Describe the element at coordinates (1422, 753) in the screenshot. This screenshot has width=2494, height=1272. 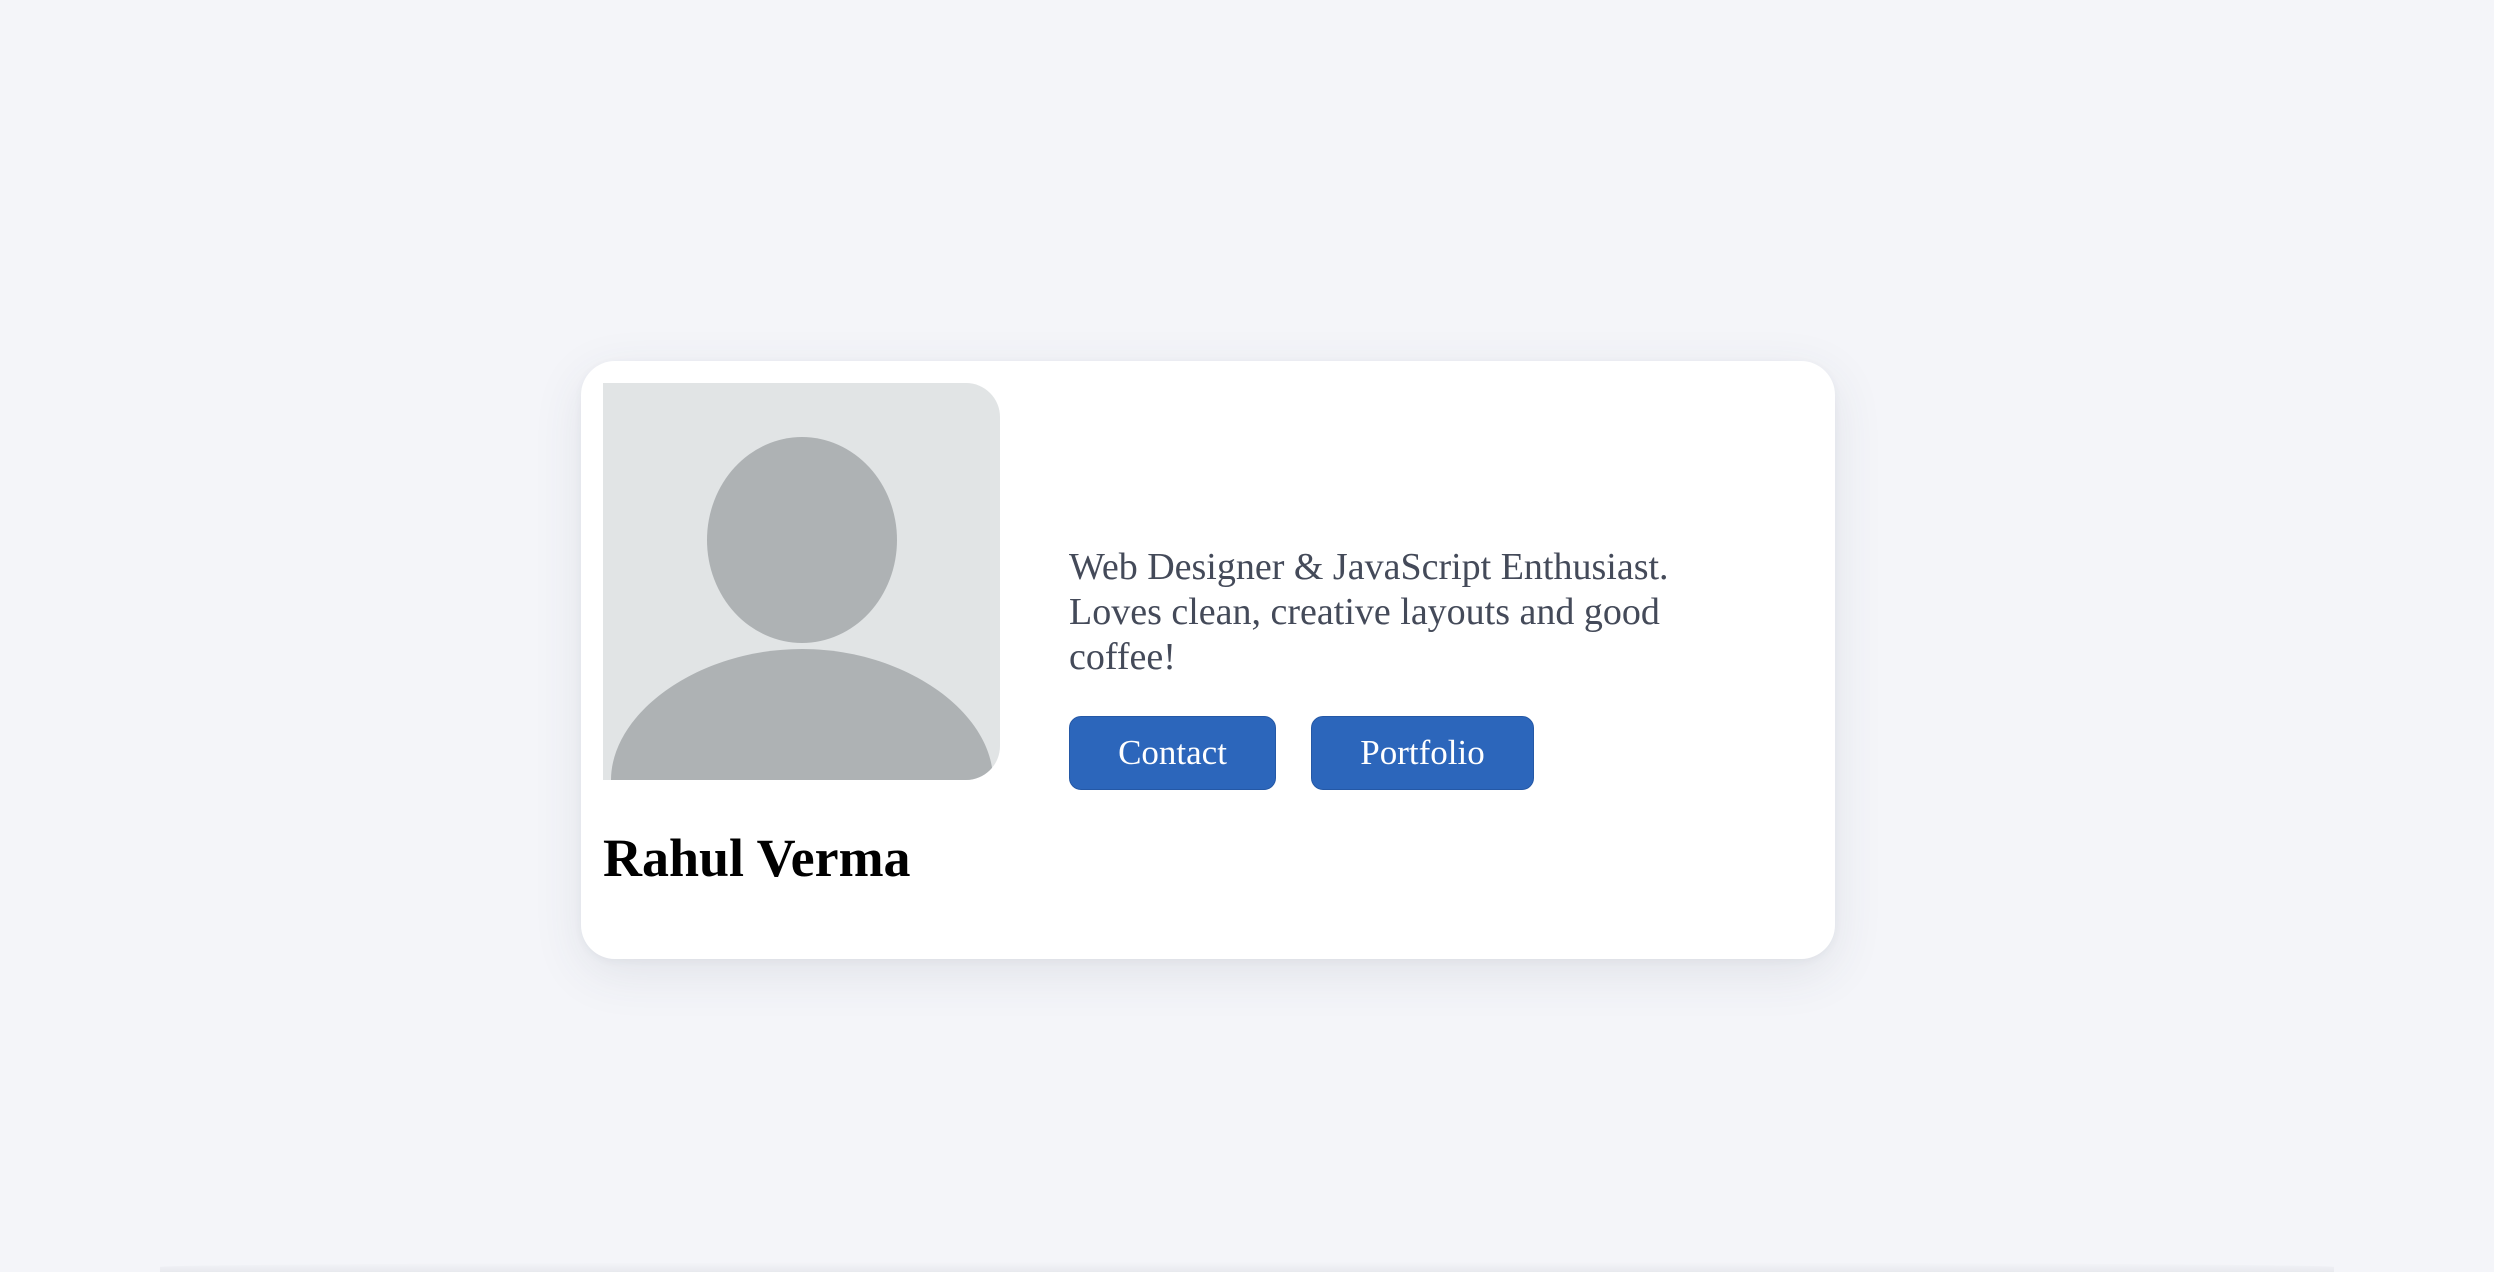
I see `portfolio-button: Portfolio` at that location.